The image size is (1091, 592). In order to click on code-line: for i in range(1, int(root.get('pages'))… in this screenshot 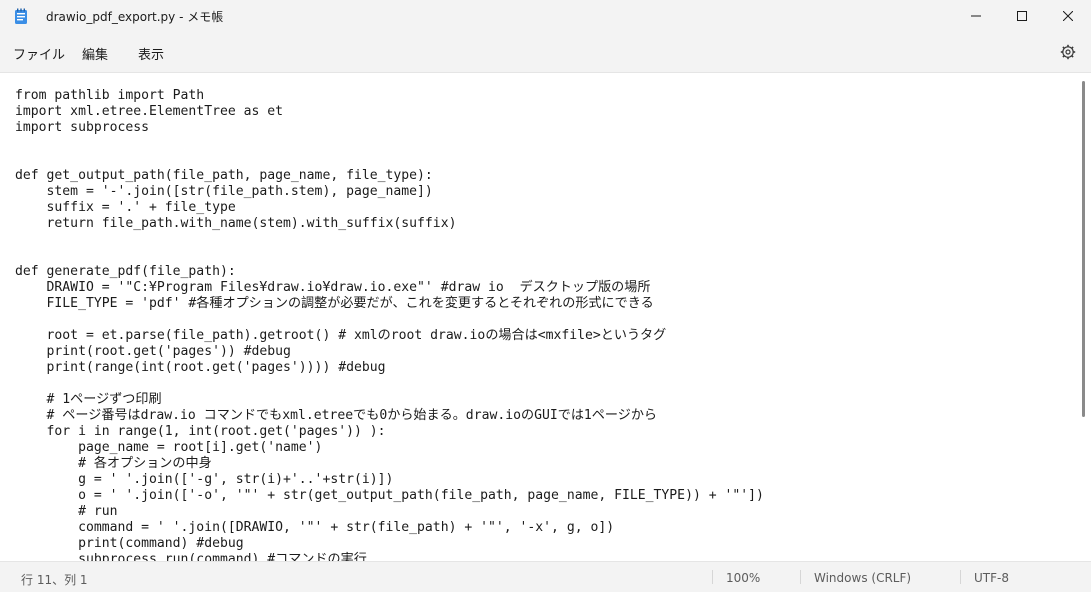, I will do `click(389, 432)`.